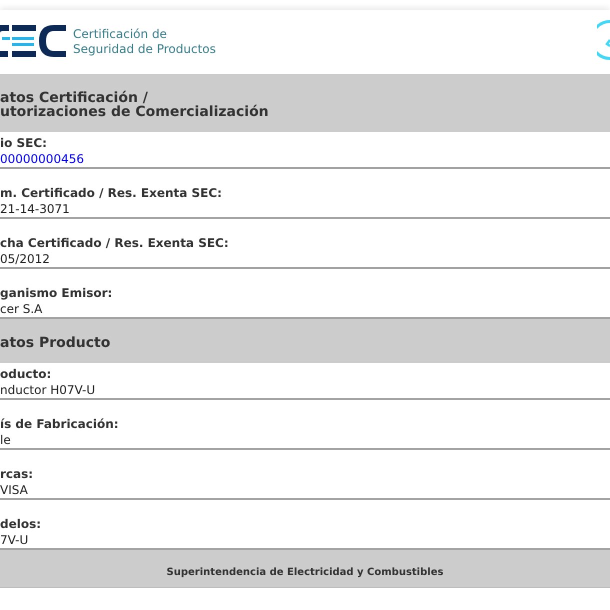 This screenshot has width=610, height=610. I want to click on logo-icon, so click(33, 41).